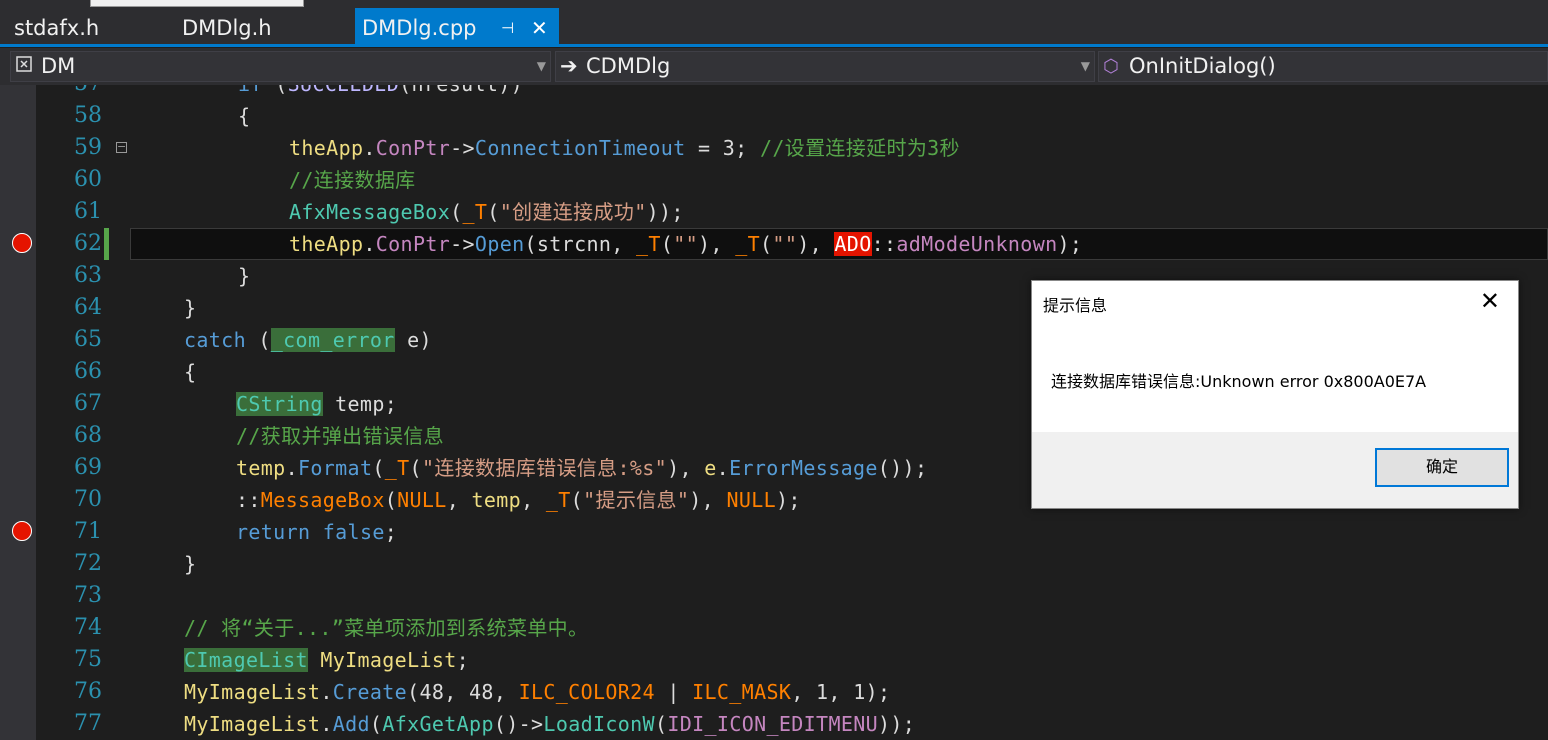 This screenshot has height=740, width=1548. What do you see at coordinates (352, 180) in the screenshot?
I see `code-comment: //连接数据库` at bounding box center [352, 180].